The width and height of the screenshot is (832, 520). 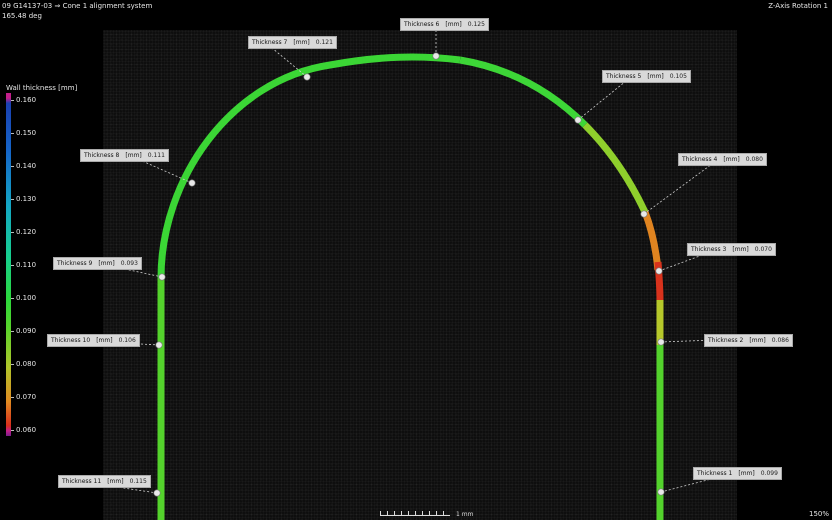 I want to click on callout-value: 0.093, so click(x=129, y=263).